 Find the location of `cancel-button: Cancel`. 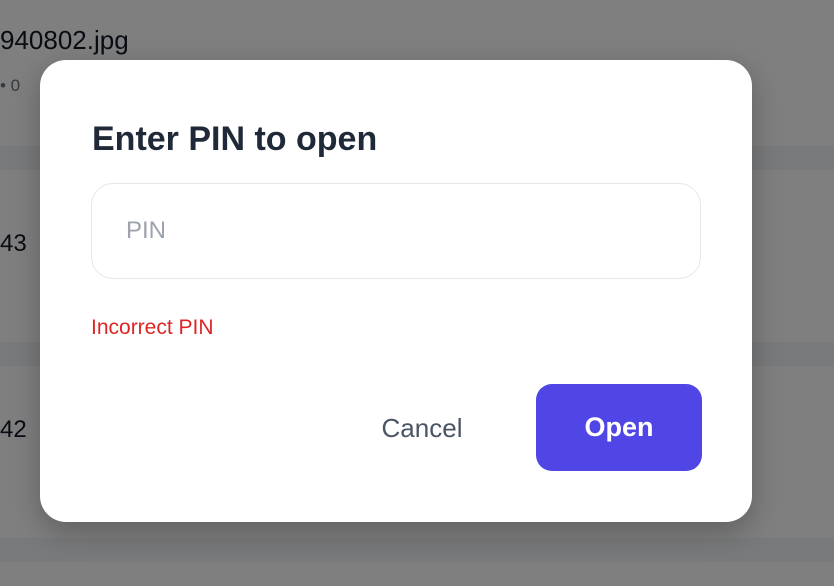

cancel-button: Cancel is located at coordinates (422, 428).